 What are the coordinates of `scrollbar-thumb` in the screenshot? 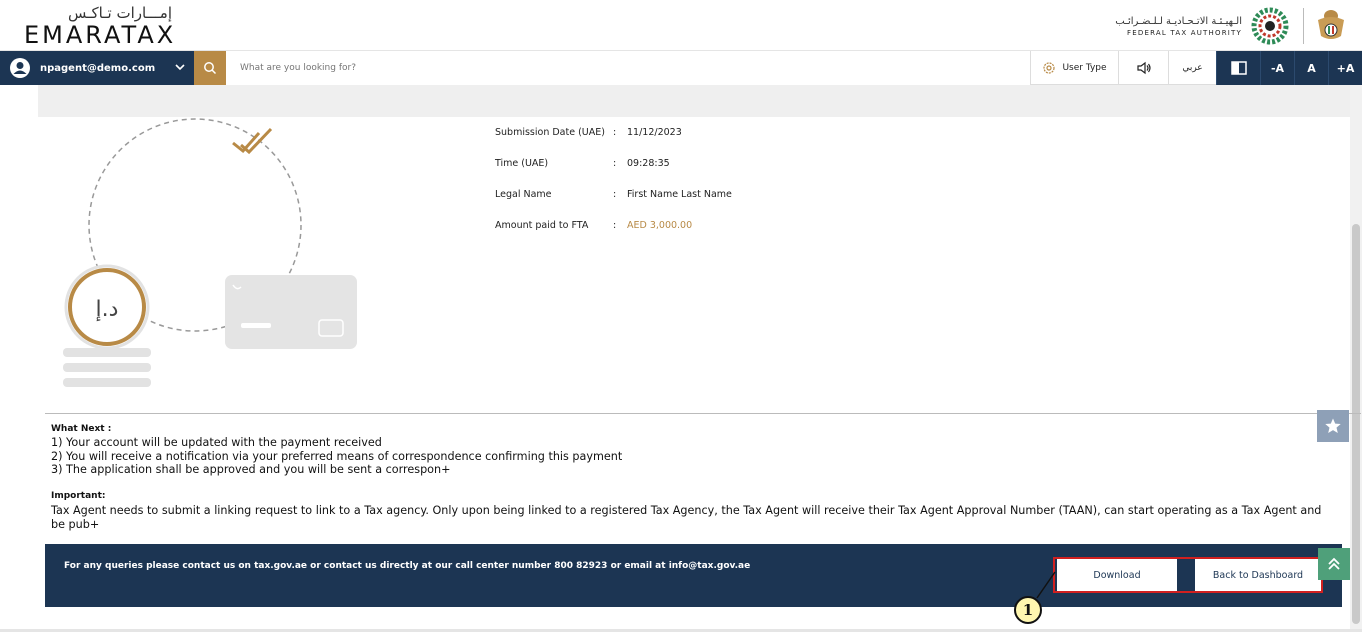 It's located at (1356, 424).